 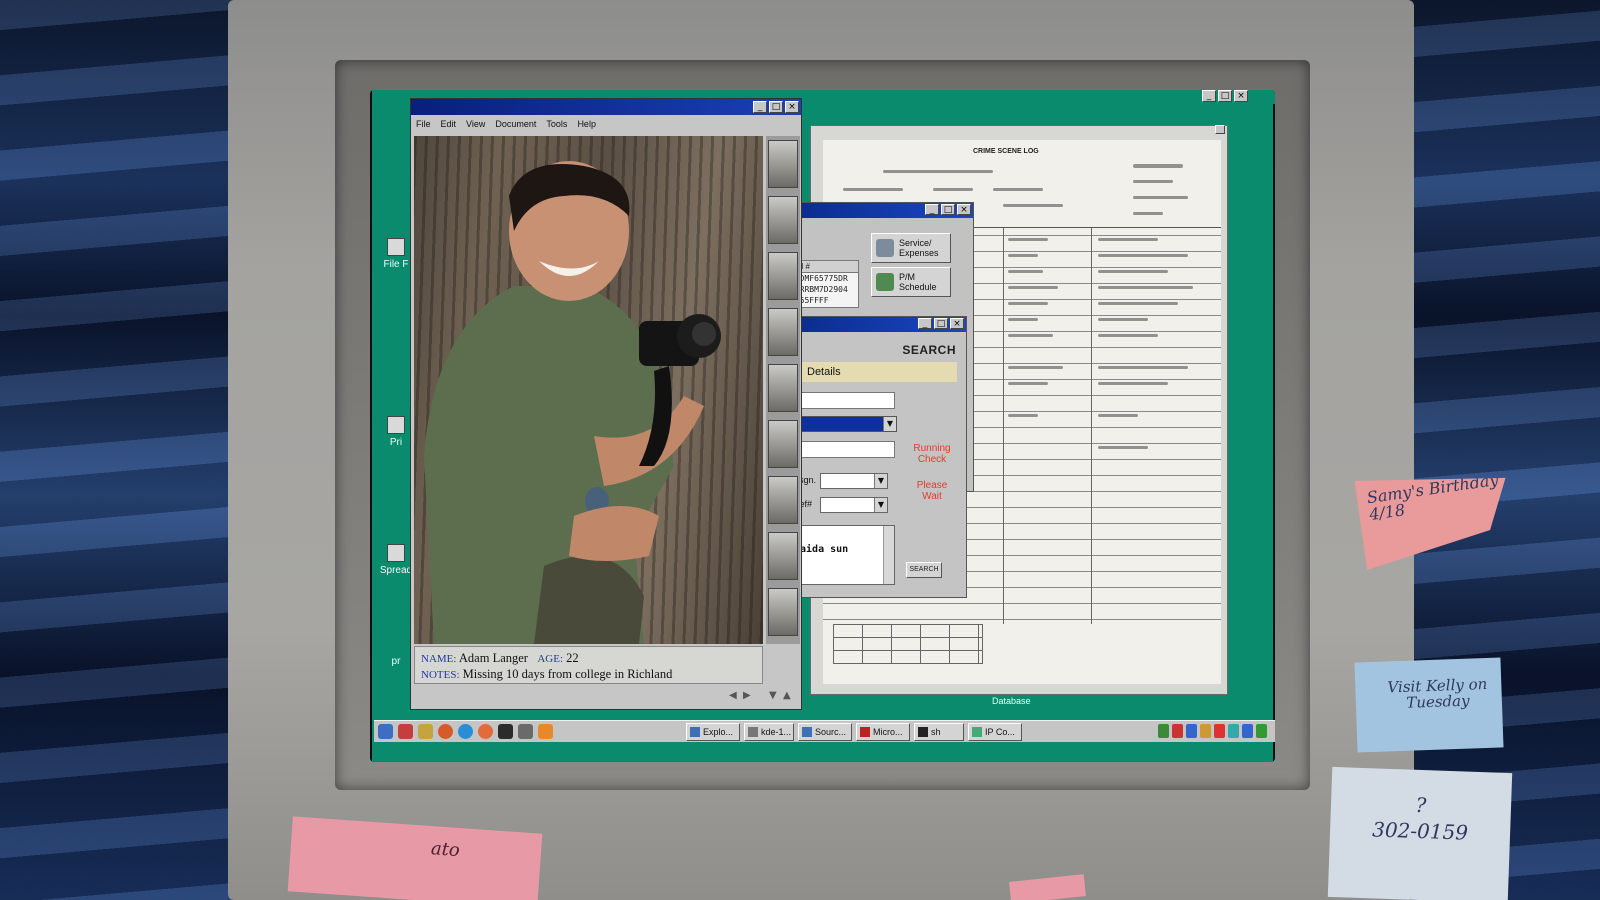 What do you see at coordinates (854, 505) in the screenshot?
I see `ref-select: ▼` at bounding box center [854, 505].